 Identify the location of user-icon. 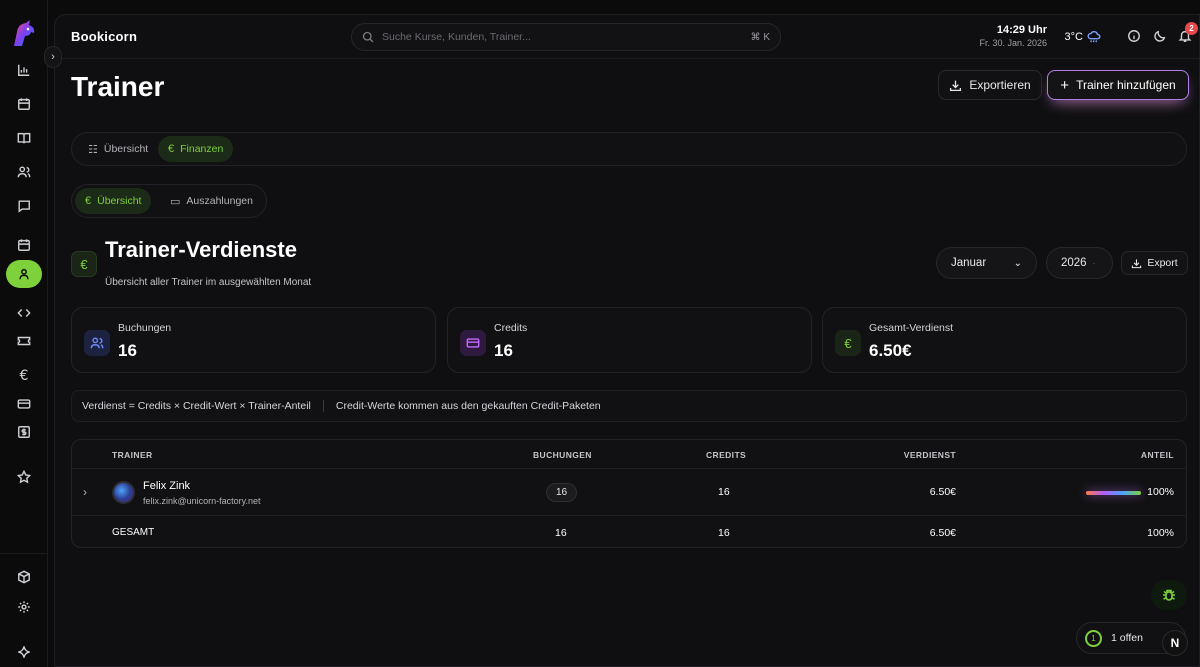
(24, 274).